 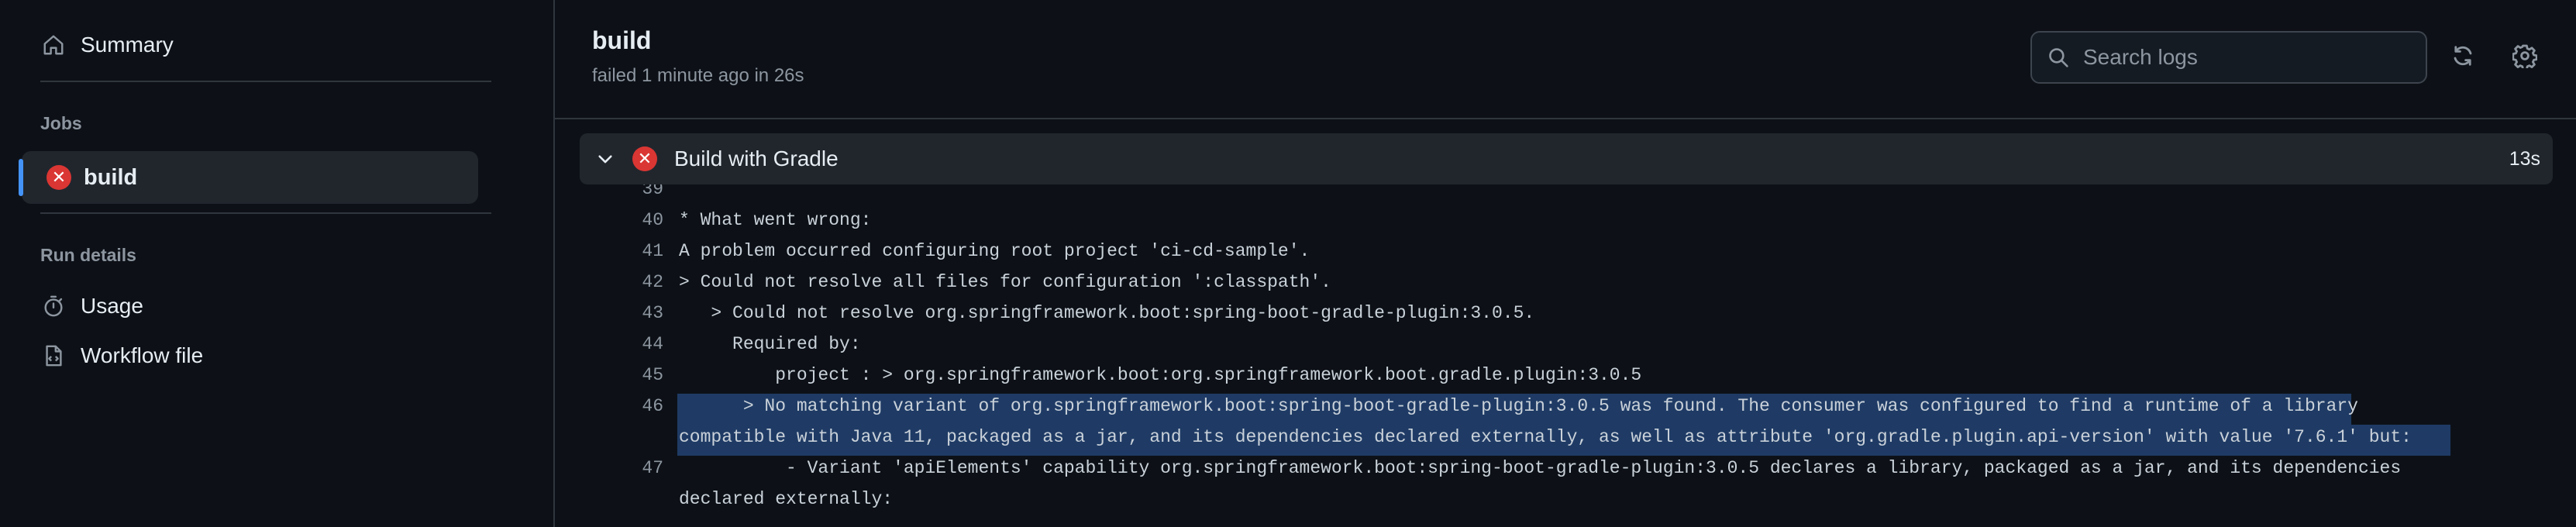 I want to click on home-icon, so click(x=53, y=45).